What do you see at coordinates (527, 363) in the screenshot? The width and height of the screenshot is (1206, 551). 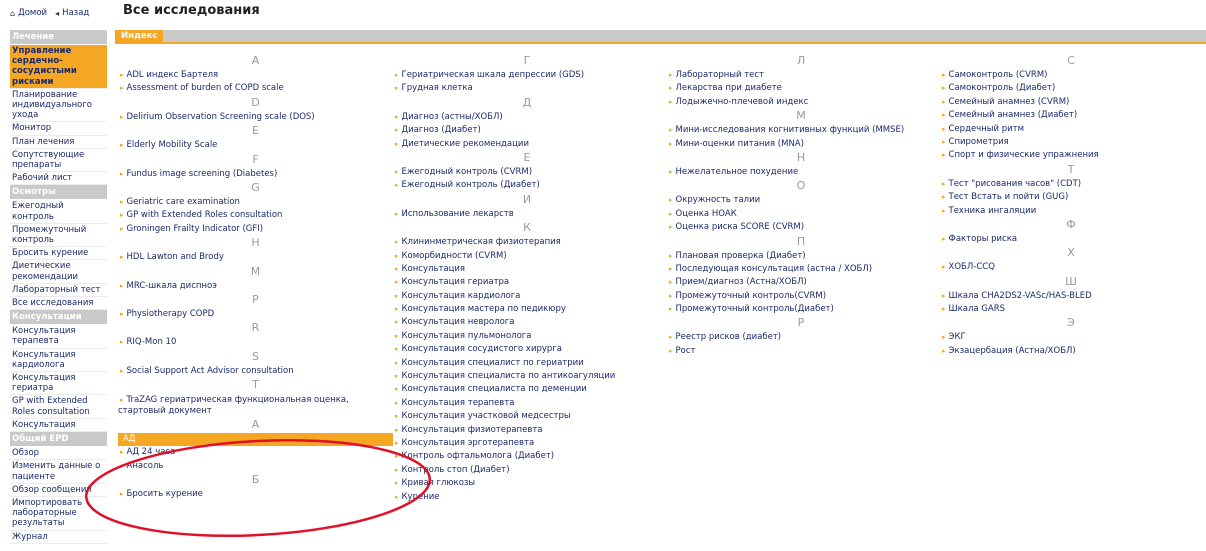 I see `index-link: Консультация специалист по гериатрии` at bounding box center [527, 363].